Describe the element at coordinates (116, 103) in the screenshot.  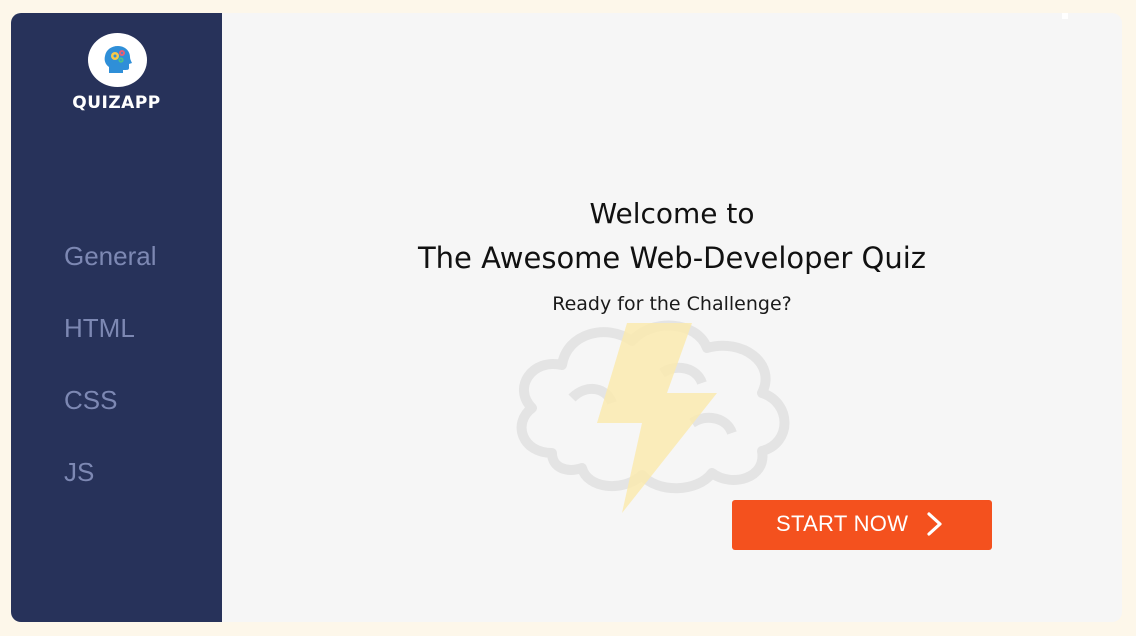
I see `app-brand: QUIZAPP` at that location.